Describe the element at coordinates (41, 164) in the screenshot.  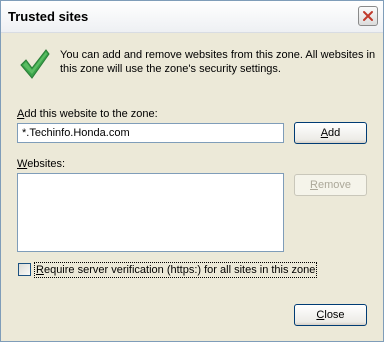
I see `websites-label: Websites:` at that location.